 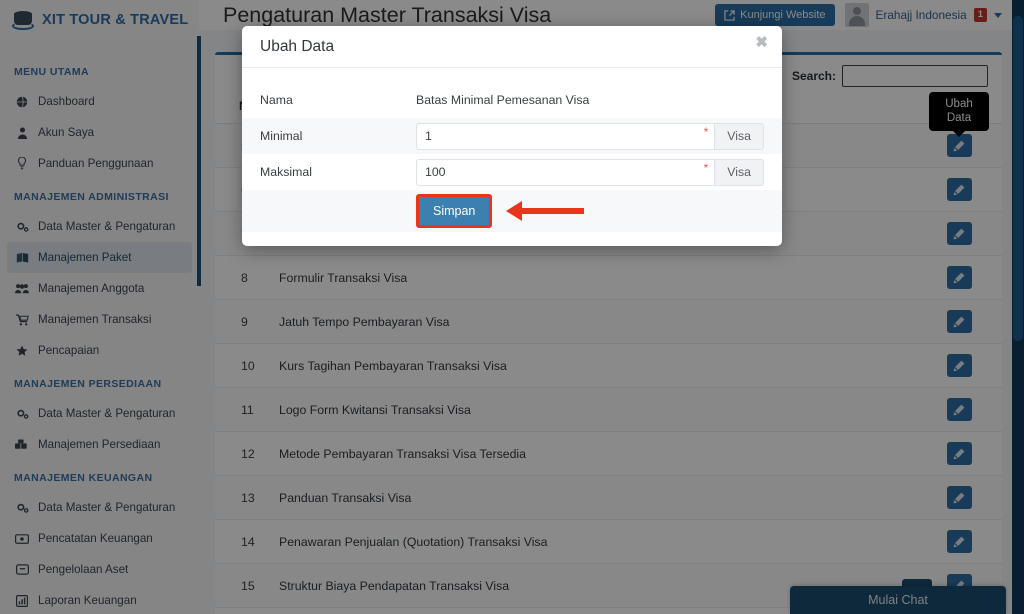 I want to click on modal-title: Ubah Data, so click(x=297, y=46).